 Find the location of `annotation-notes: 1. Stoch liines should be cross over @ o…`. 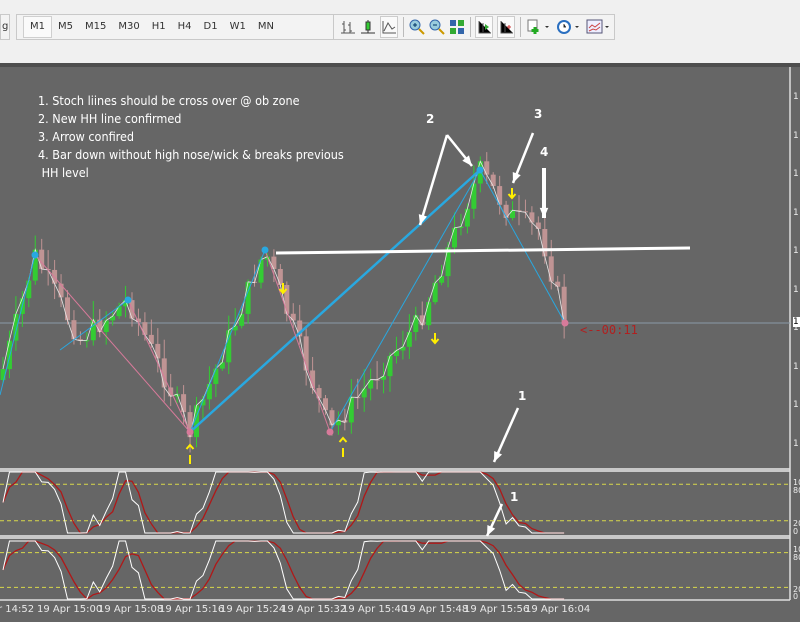

annotation-notes: 1. Stoch liines should be cross over @ o… is located at coordinates (191, 137).